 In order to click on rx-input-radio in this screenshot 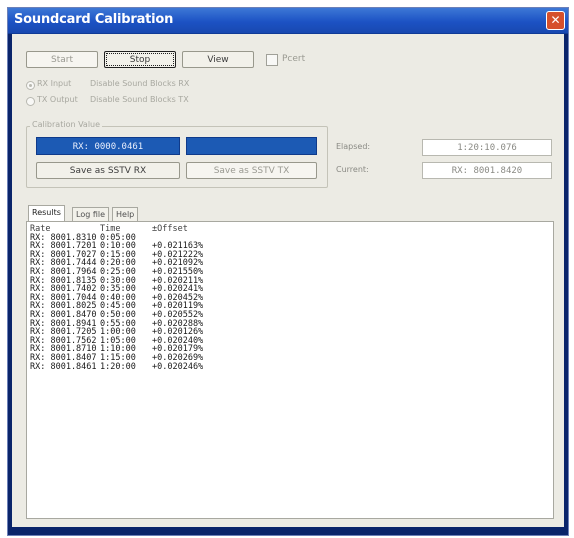, I will do `click(30, 85)`.